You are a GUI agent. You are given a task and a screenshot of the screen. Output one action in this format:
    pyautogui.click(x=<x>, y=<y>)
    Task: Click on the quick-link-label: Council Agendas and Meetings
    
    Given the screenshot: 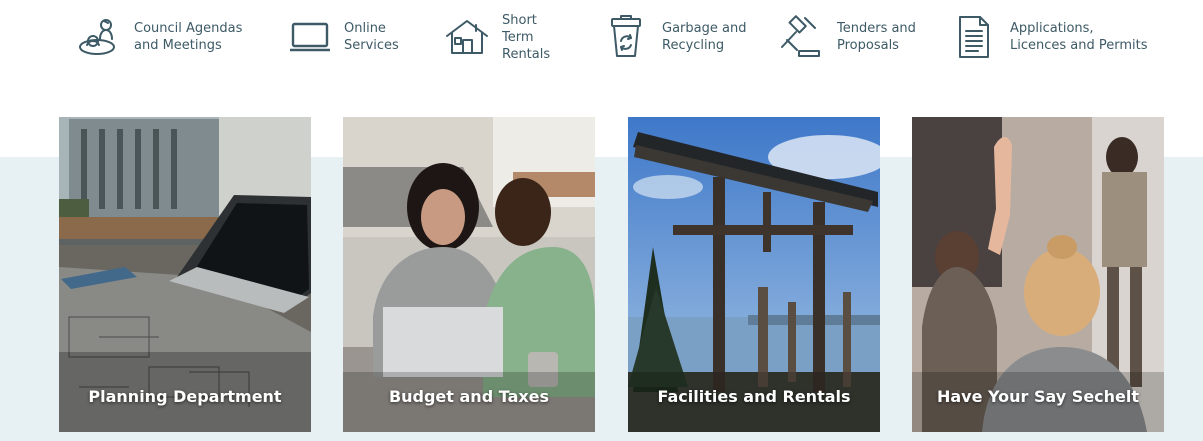 What is the action you would take?
    pyautogui.click(x=188, y=37)
    